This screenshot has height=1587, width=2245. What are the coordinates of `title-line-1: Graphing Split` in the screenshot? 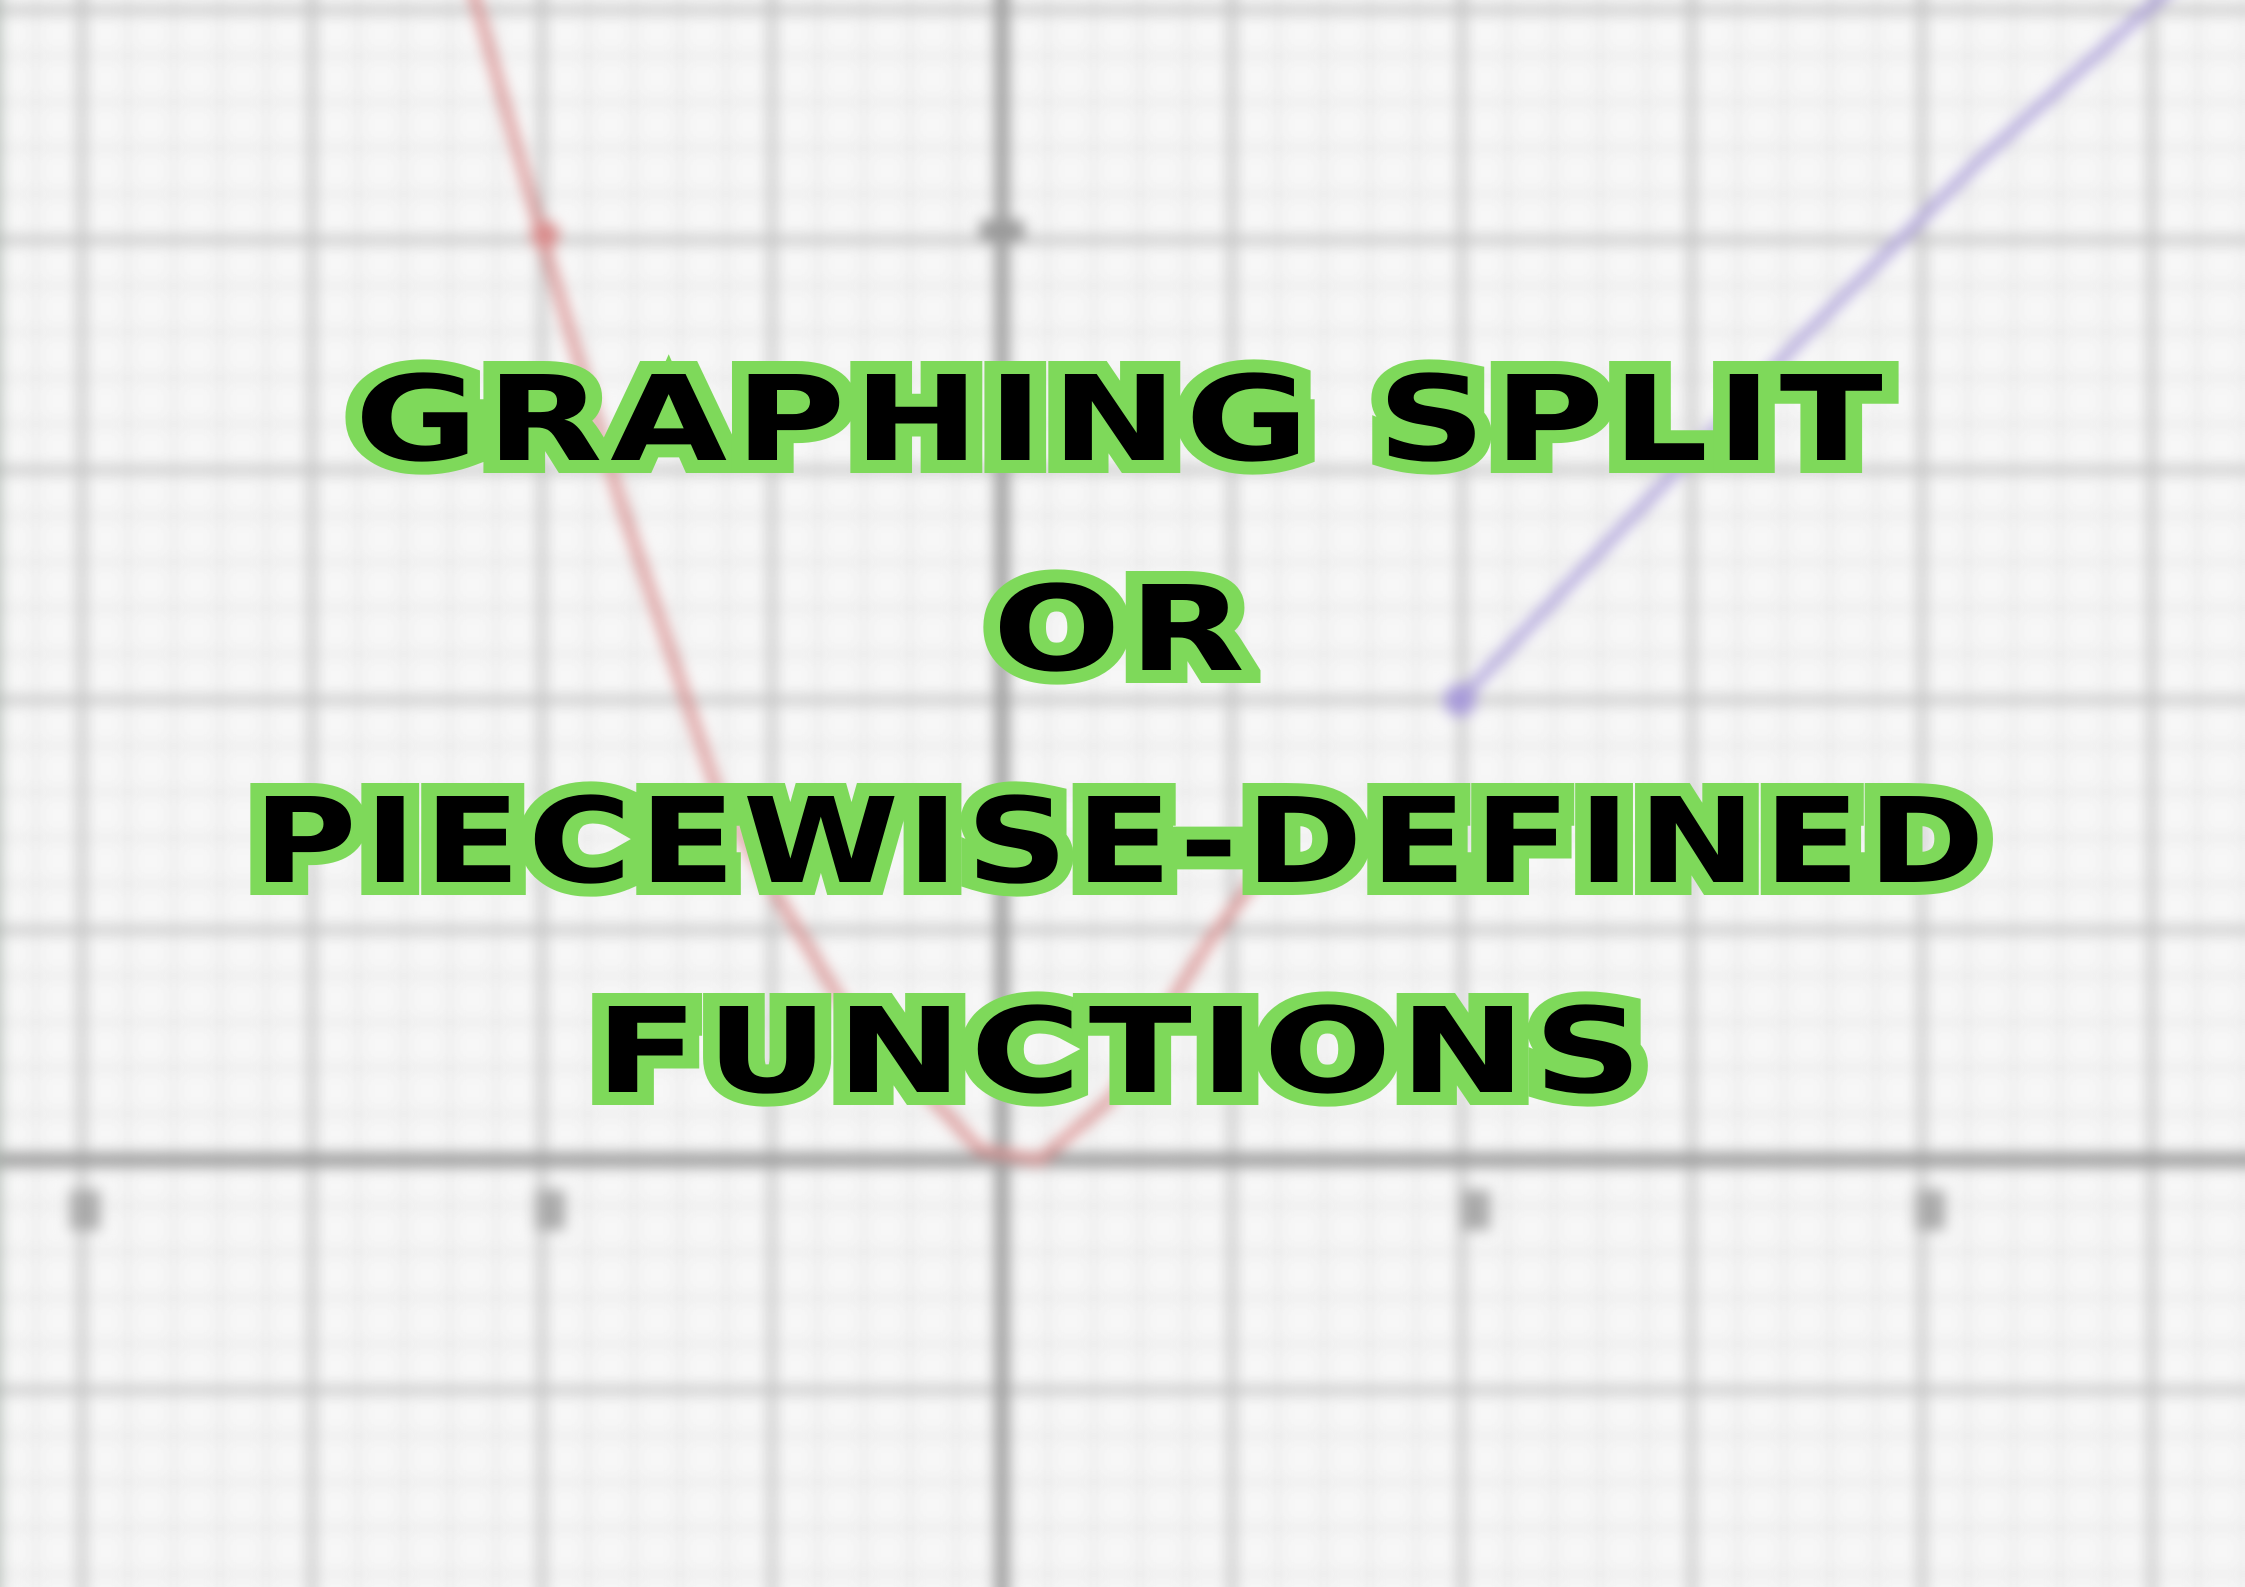 It's located at (1119, 419).